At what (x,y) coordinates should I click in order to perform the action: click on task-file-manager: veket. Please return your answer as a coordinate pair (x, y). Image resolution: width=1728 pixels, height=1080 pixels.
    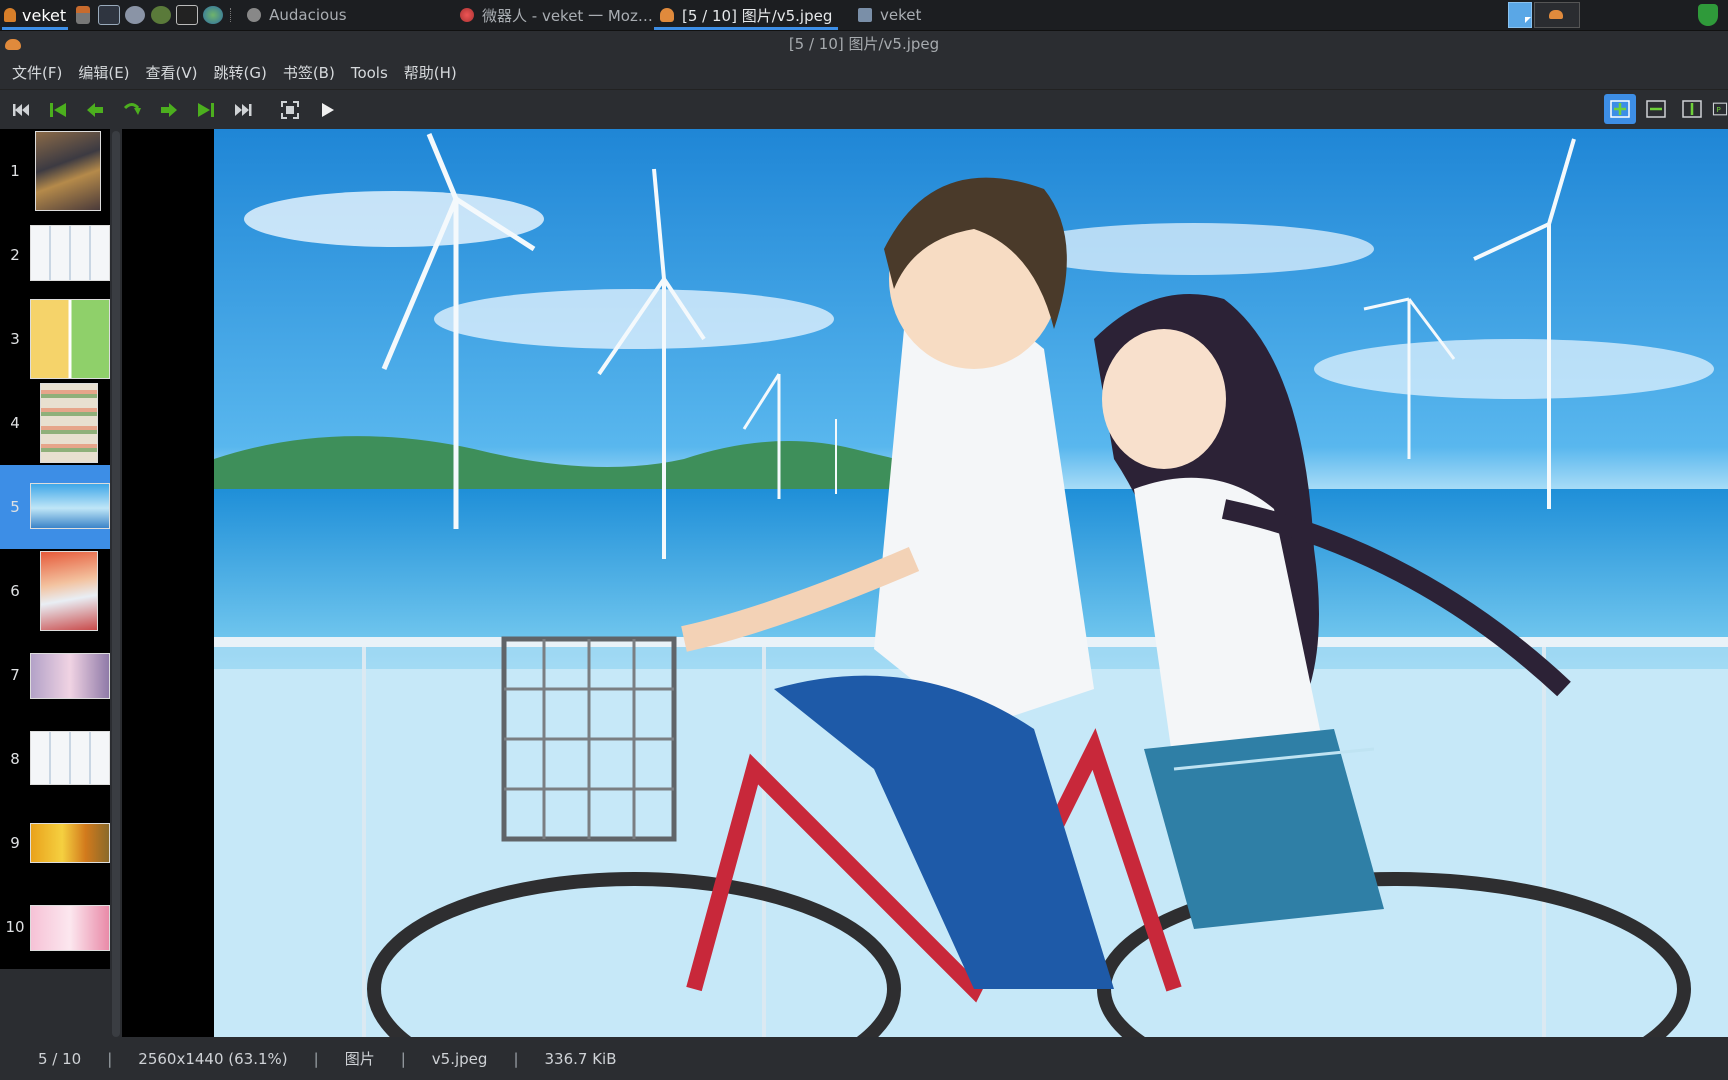
    Looking at the image, I should click on (889, 15).